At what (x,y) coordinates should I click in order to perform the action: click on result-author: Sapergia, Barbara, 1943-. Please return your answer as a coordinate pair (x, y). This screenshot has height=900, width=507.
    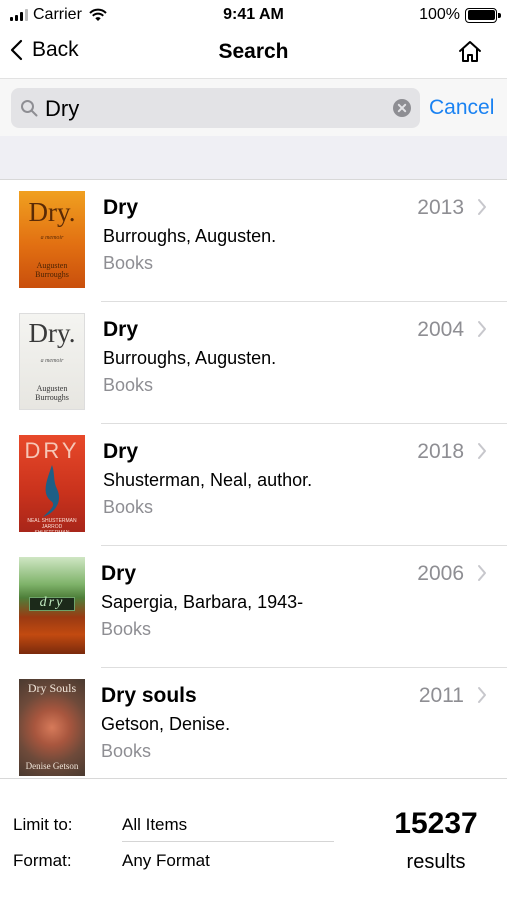
    Looking at the image, I should click on (202, 602).